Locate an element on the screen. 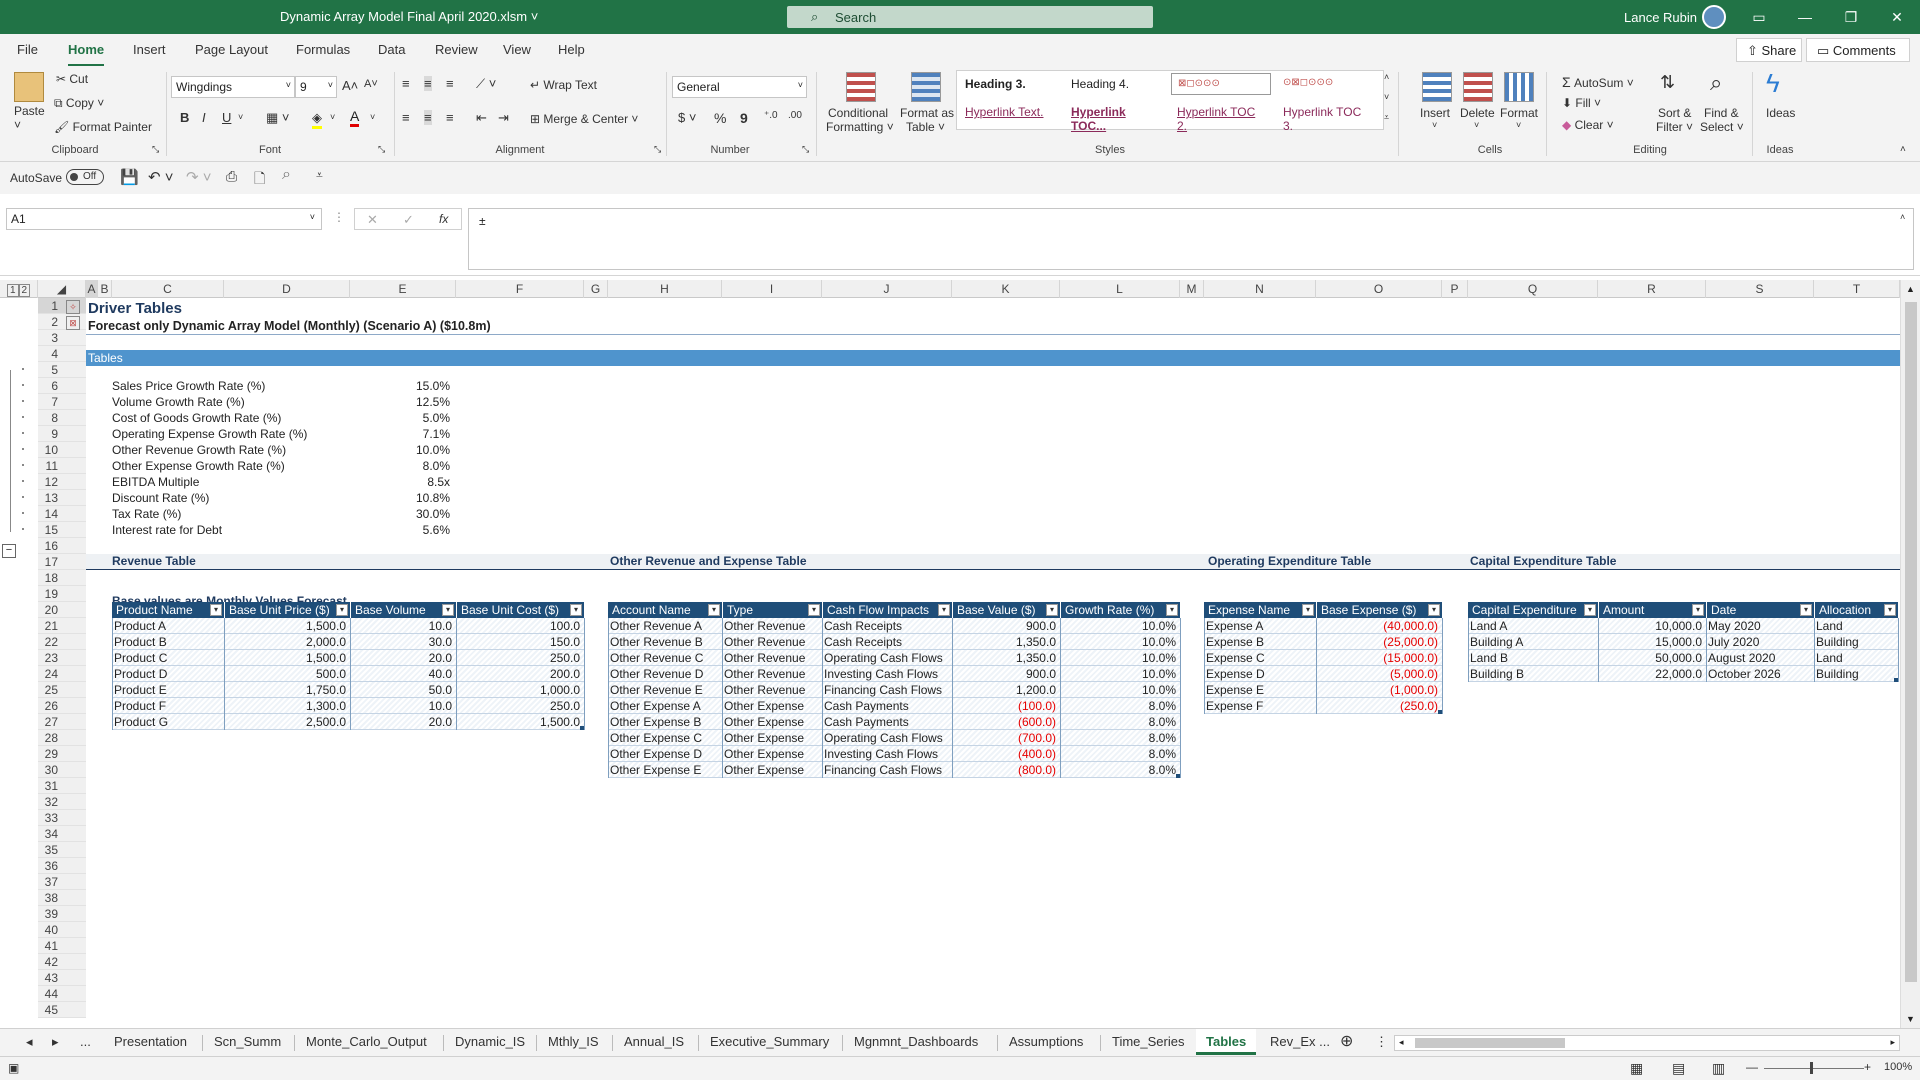 This screenshot has height=1080, width=1920. revenue-cell: 150.0 is located at coordinates (519, 642).